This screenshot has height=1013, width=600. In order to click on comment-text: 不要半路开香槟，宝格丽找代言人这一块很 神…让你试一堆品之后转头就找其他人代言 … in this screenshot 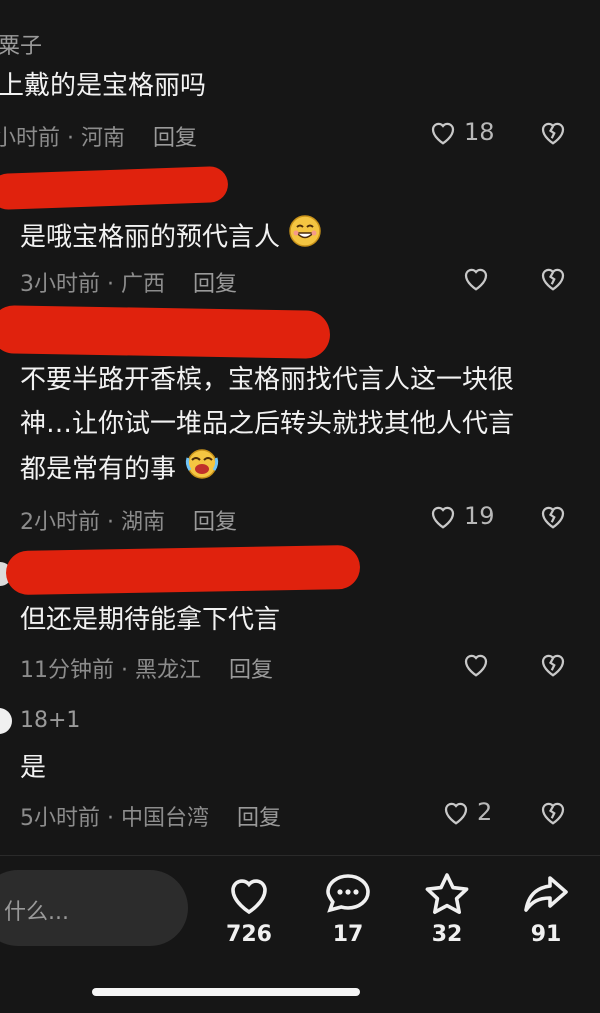, I will do `click(305, 426)`.